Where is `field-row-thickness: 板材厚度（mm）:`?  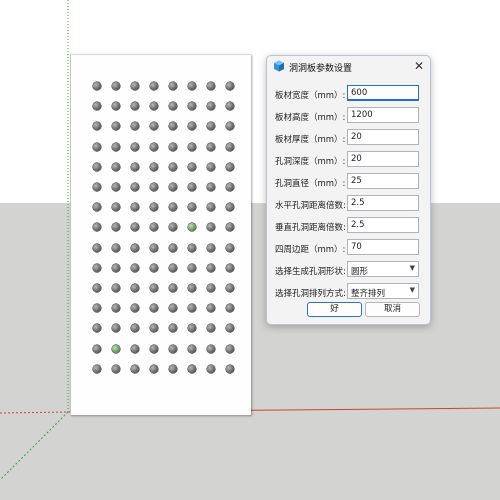
field-row-thickness: 板材厚度（mm）: is located at coordinates (348, 138).